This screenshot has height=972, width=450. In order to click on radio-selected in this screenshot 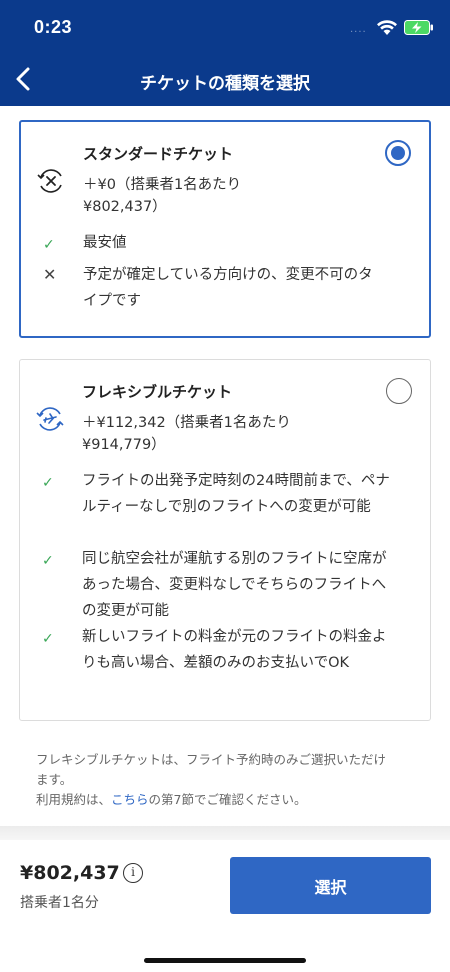, I will do `click(398, 153)`.